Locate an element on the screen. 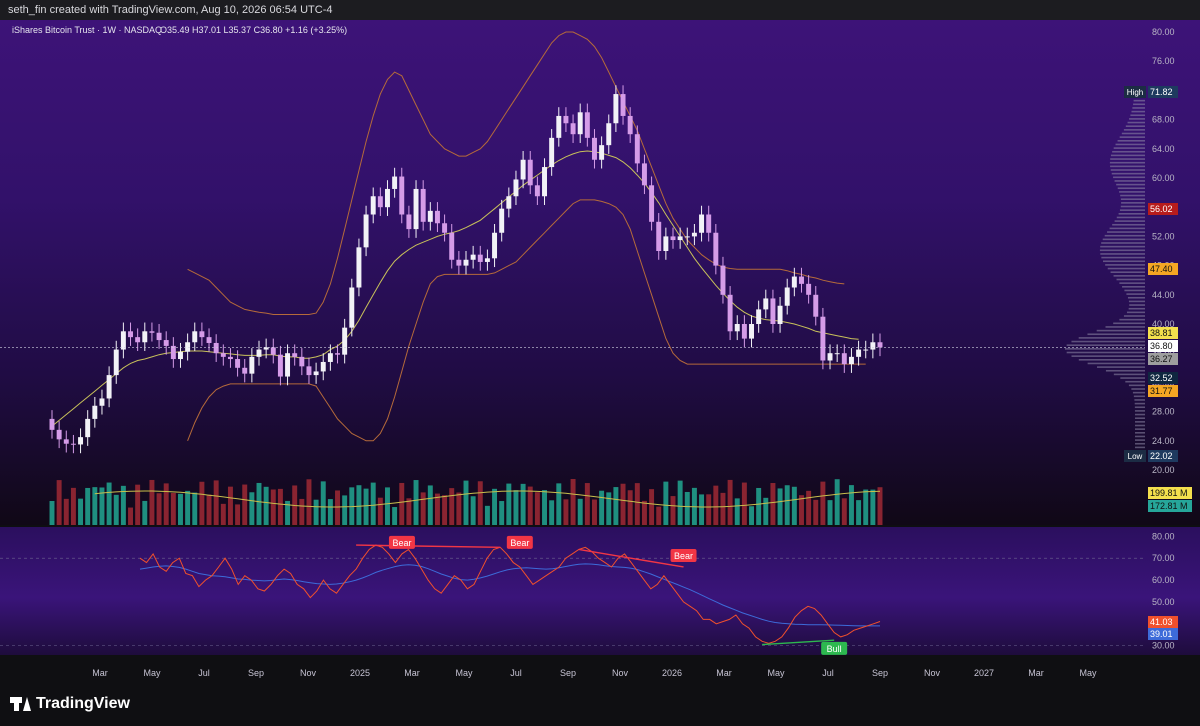  divergence-label-text: Bear is located at coordinates (519, 543).